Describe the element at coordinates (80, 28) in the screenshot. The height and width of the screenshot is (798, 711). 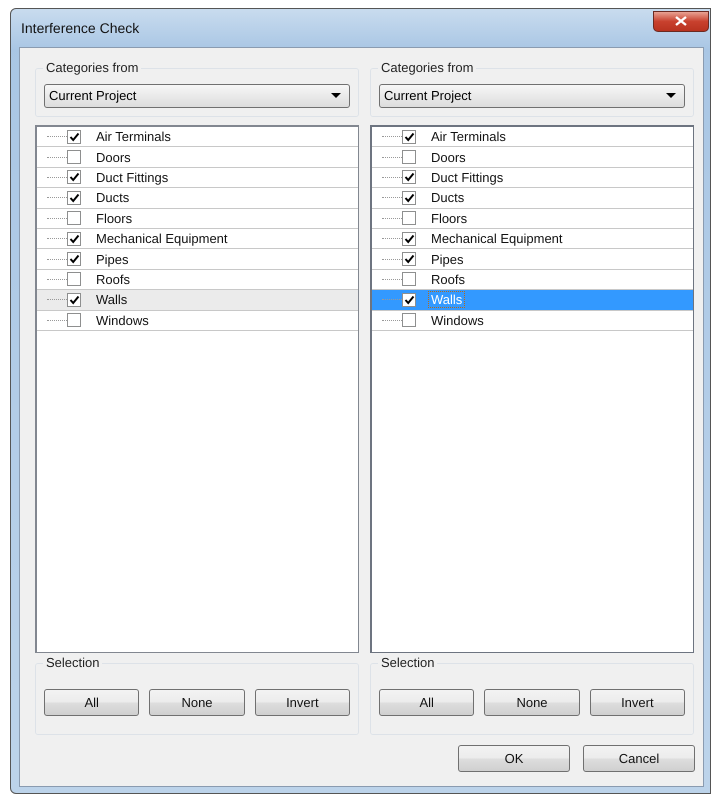
I see `window-title: Interference Check` at that location.